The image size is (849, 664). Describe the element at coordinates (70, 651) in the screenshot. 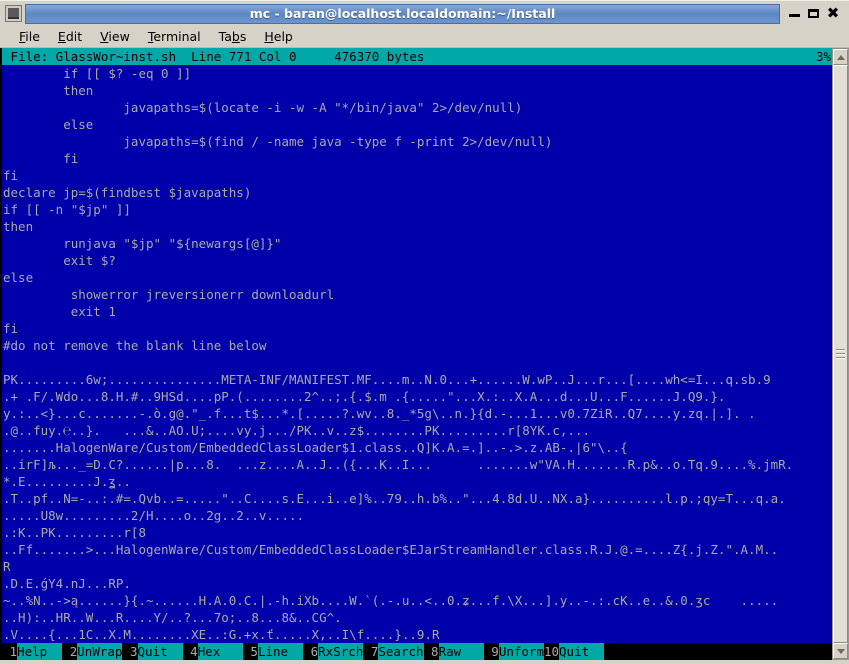

I see `function-key-number: 2` at that location.